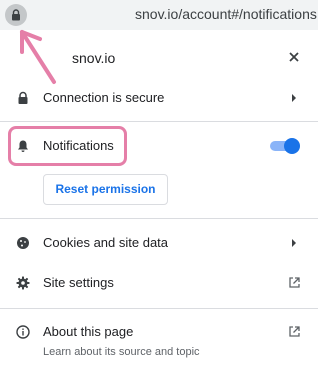 This screenshot has height=378, width=320. I want to click on close-icon, so click(294, 57).